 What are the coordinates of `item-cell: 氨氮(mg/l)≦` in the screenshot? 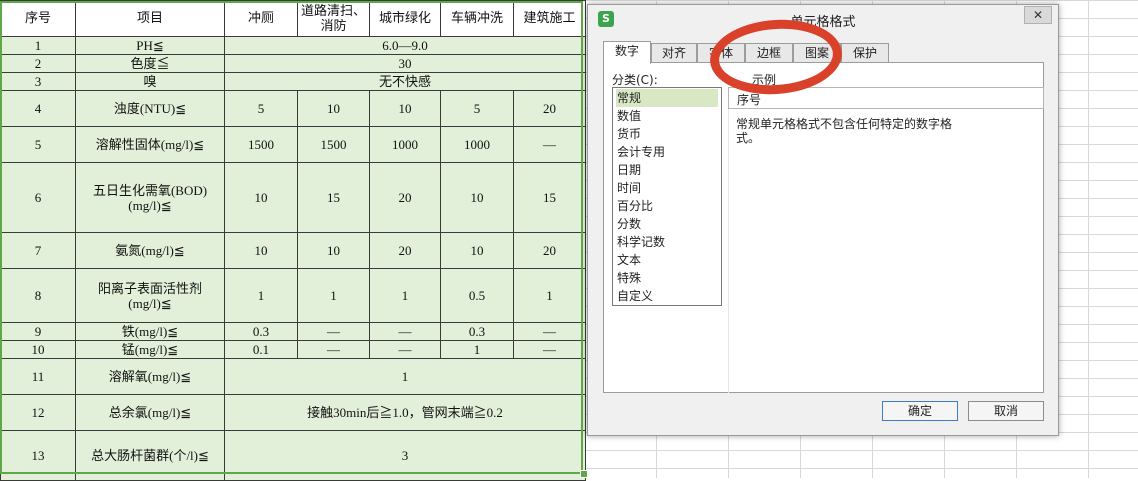 It's located at (150, 250).